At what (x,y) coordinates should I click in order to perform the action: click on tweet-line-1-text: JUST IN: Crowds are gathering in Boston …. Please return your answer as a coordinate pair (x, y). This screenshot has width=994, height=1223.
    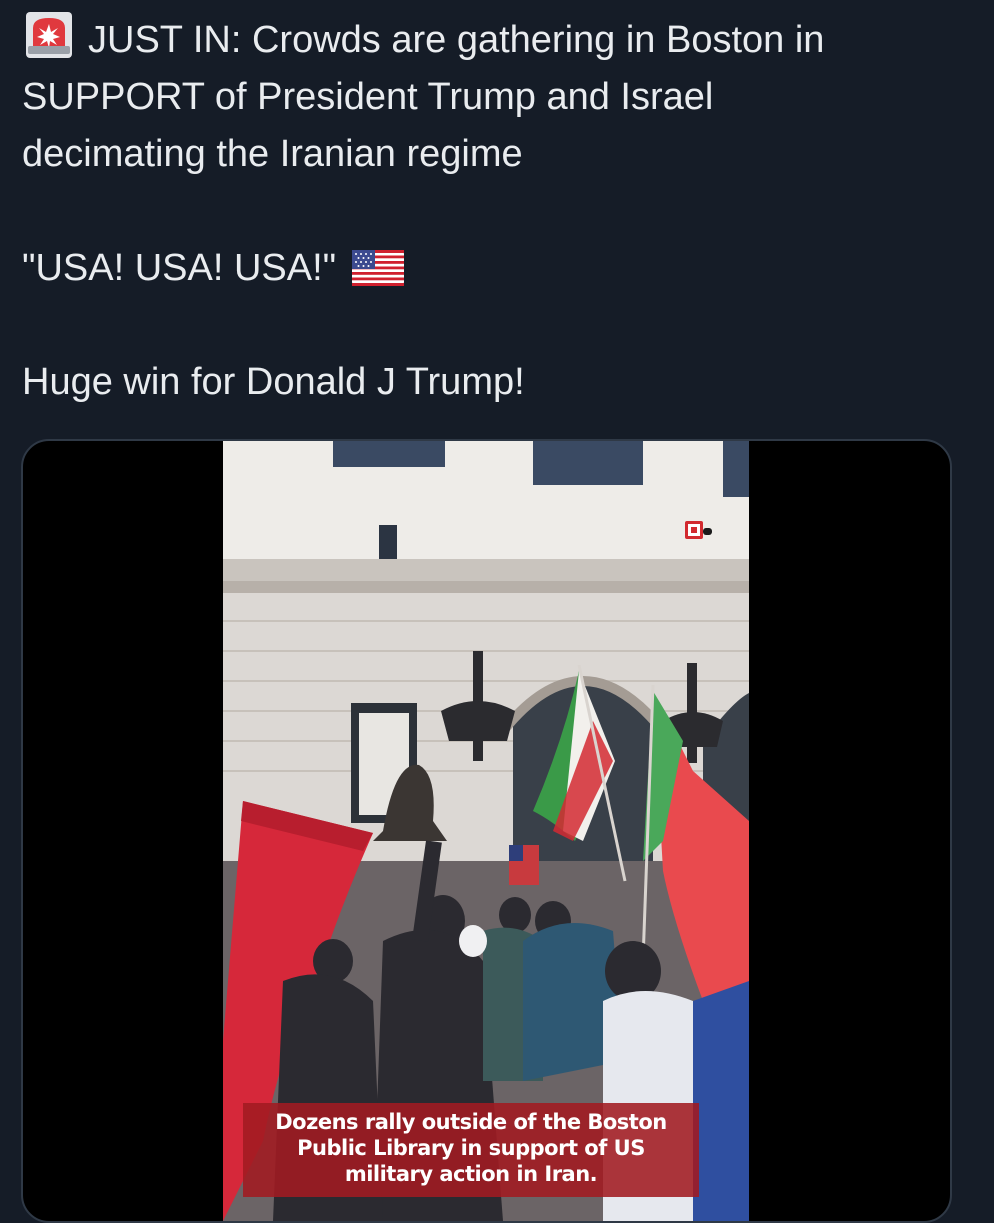
    Looking at the image, I should click on (456, 40).